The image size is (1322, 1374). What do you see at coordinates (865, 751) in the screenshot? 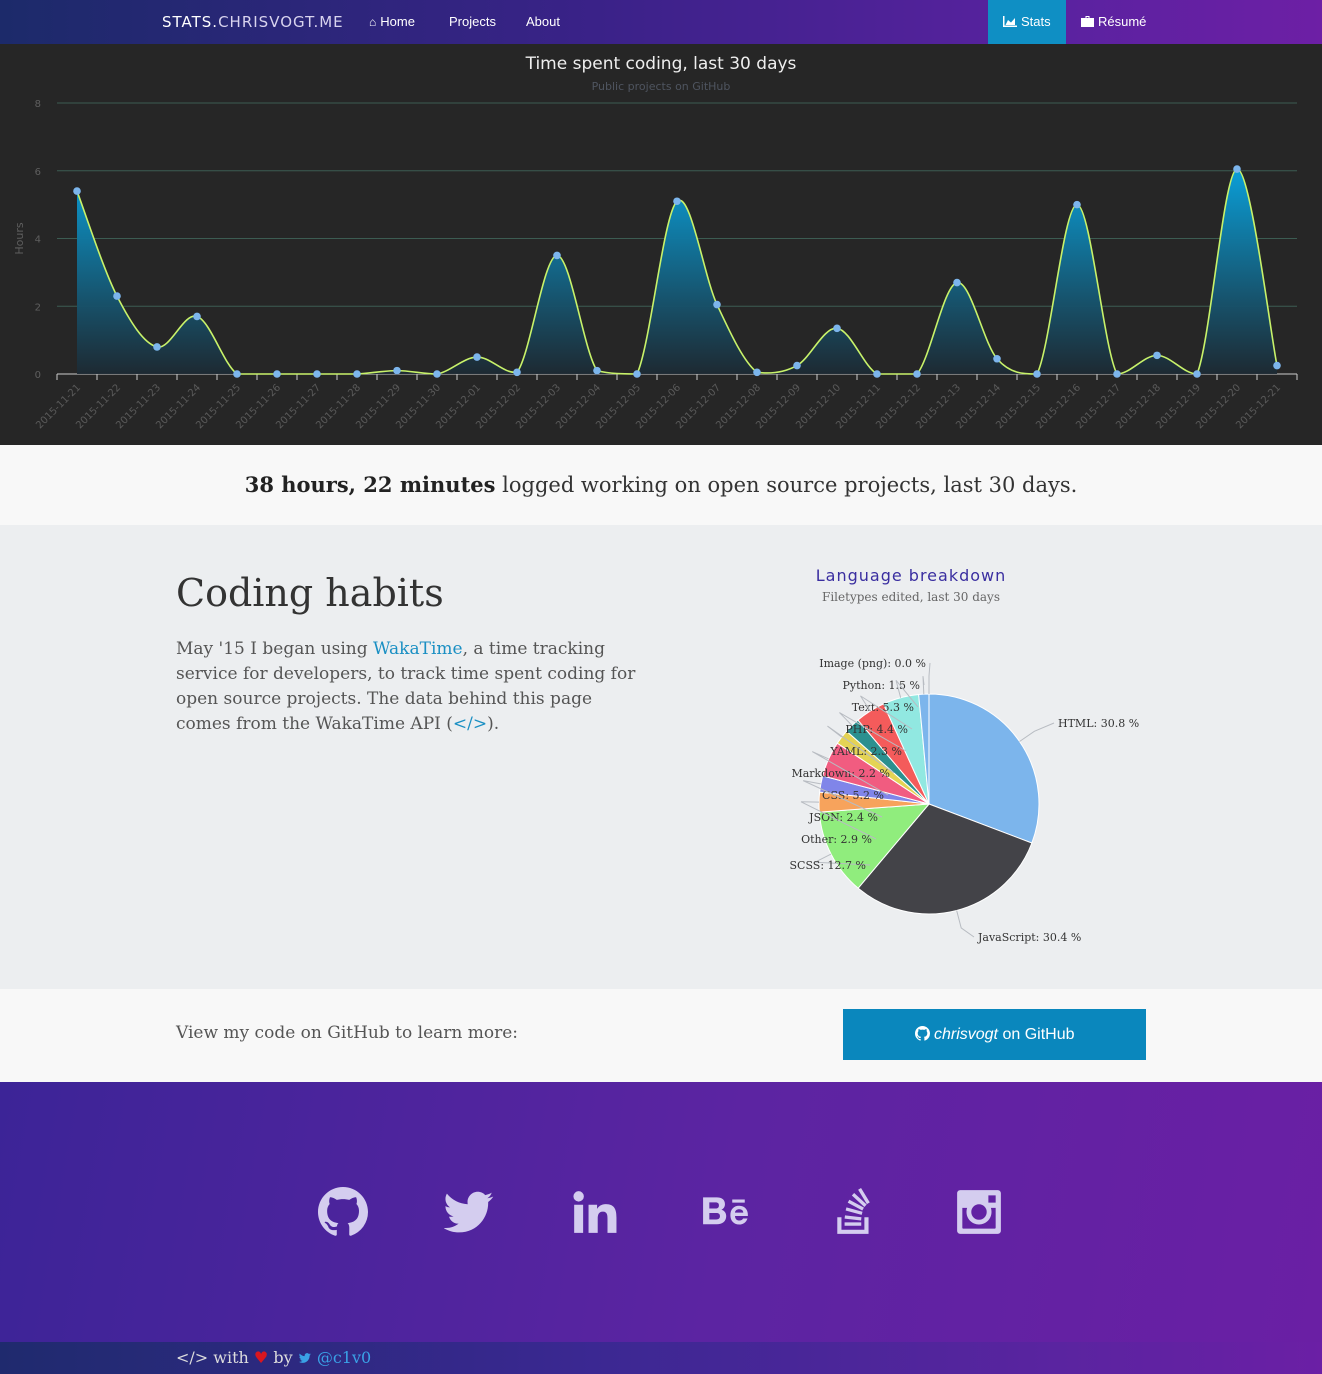
I see `pie-label: YAML: 2.3 %` at bounding box center [865, 751].